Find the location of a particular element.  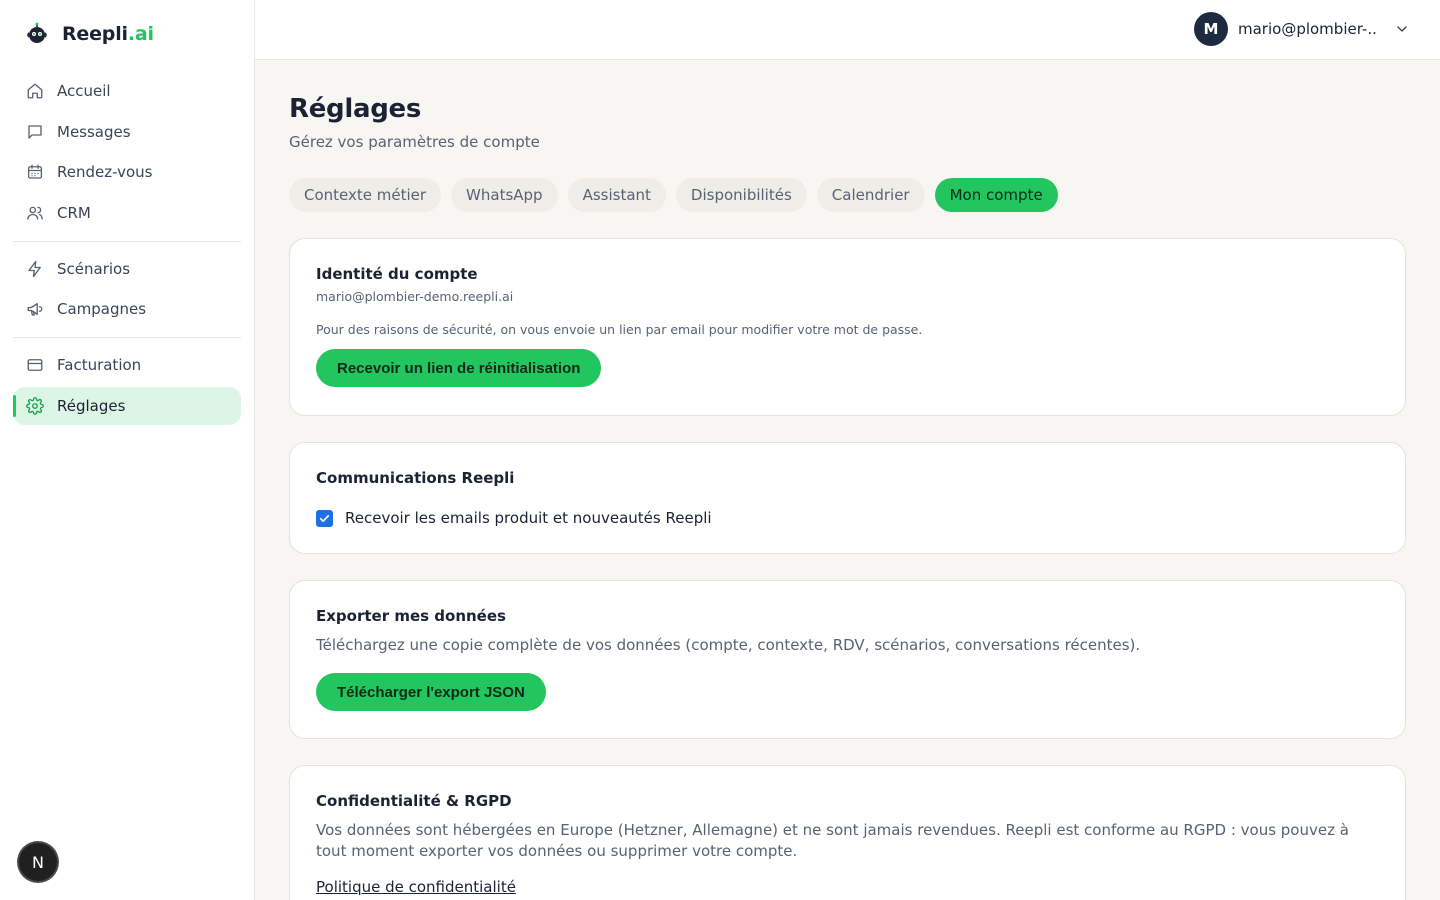

sidebar-item-label: Campagnes is located at coordinates (102, 309).